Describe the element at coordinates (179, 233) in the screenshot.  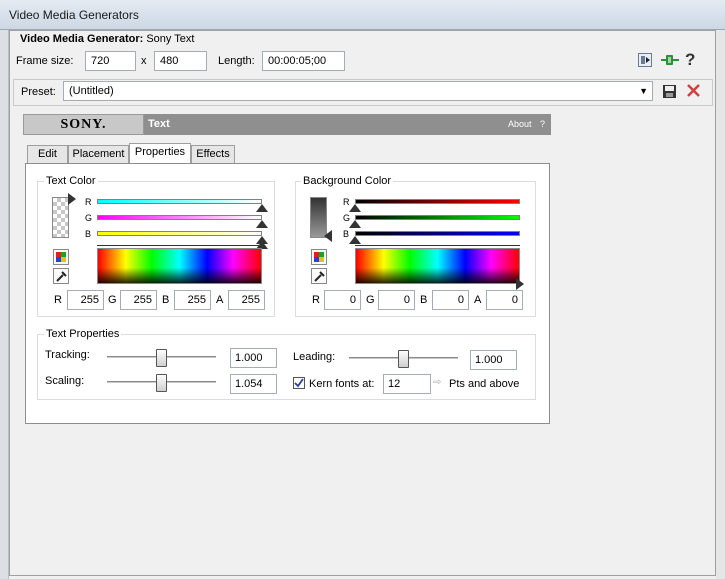
I see `text-blue-slider` at that location.